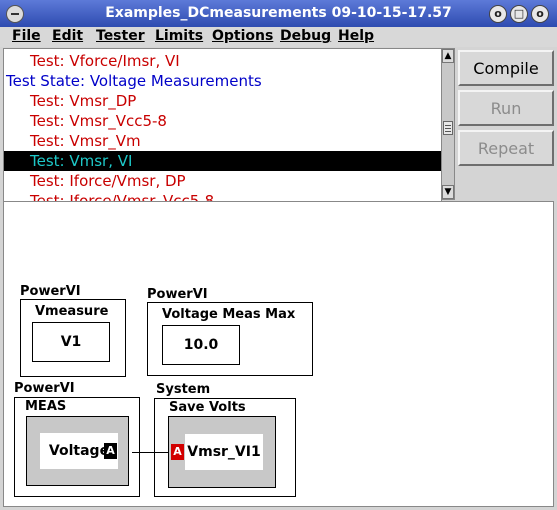 The image size is (557, 510). I want to click on close-button: o, so click(540, 14).